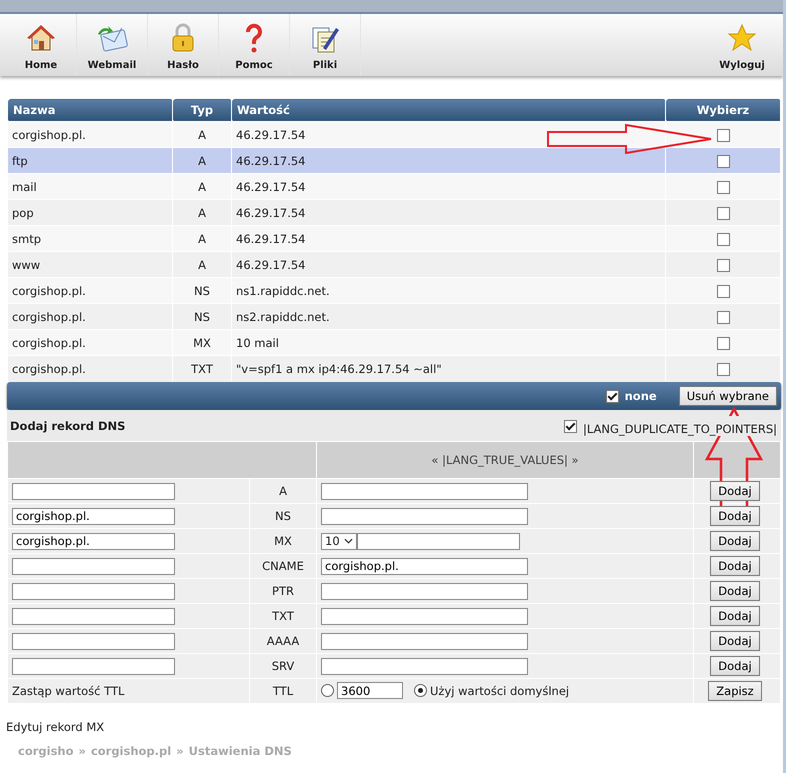  I want to click on table-cell: 10 mail, so click(449, 343).